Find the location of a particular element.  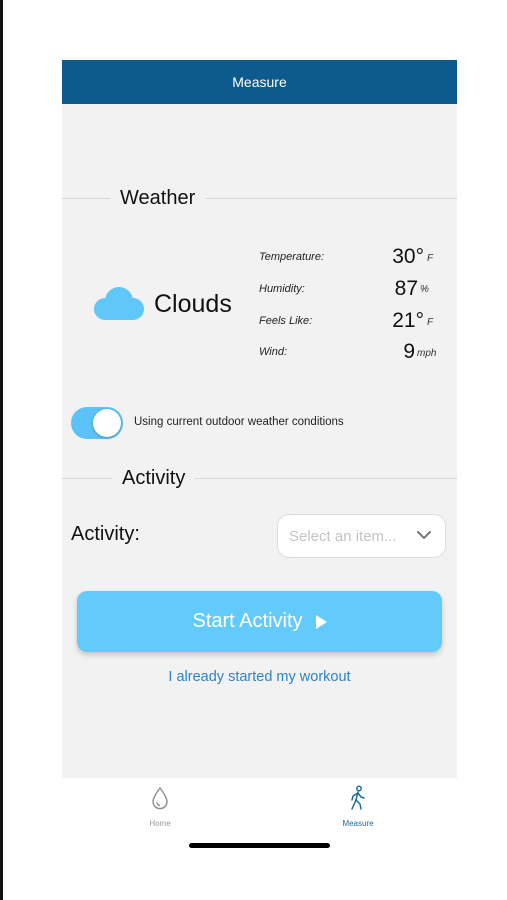

walking-person-icon is located at coordinates (358, 797).